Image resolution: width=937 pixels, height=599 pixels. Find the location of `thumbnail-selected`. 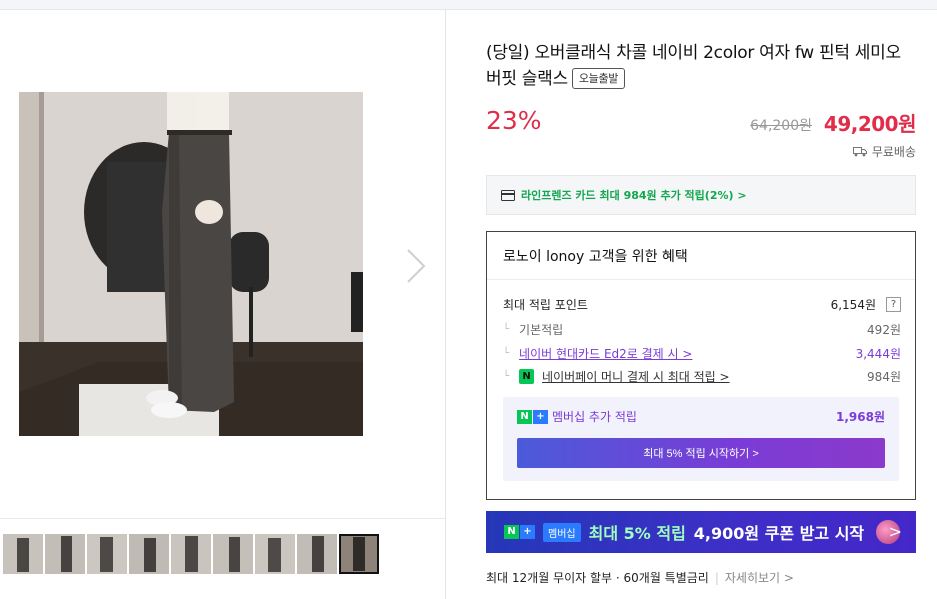

thumbnail-selected is located at coordinates (359, 554).